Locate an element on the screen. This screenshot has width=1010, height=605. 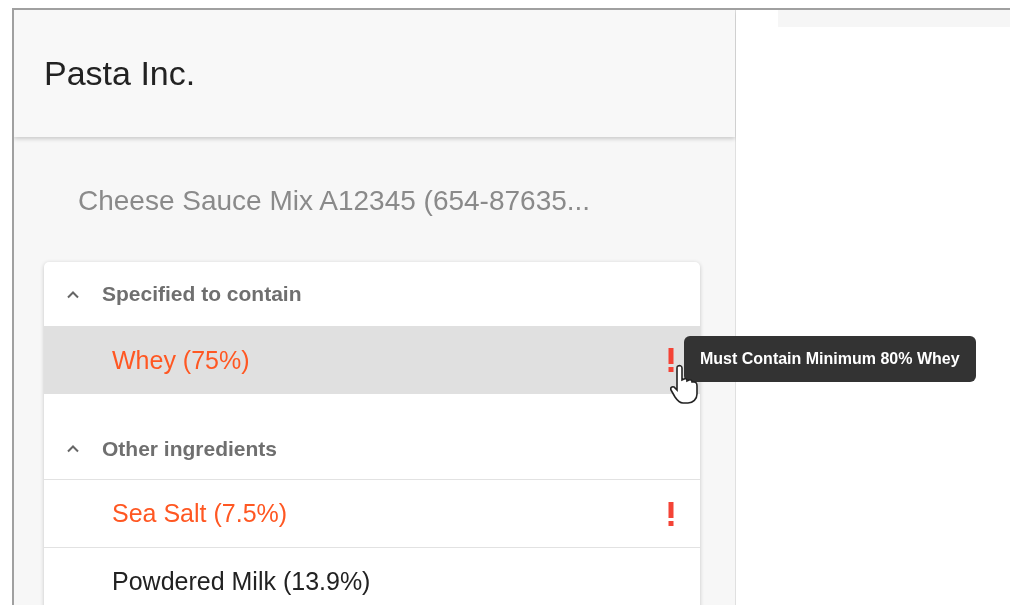
group-header: Specified to contain is located at coordinates (202, 294).